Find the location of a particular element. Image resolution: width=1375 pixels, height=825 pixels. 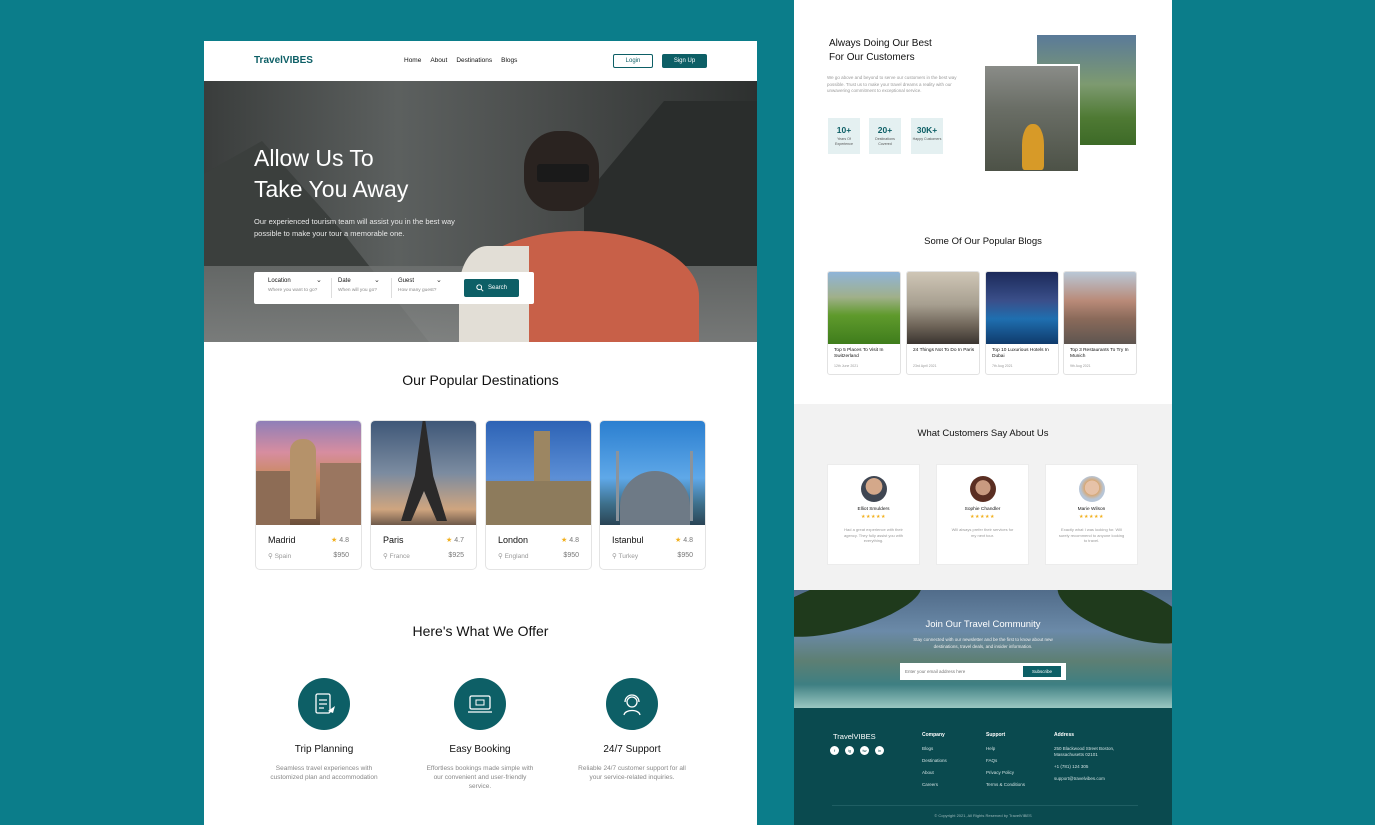

testimonial-name: Marie Wilson is located at coordinates (1091, 509).